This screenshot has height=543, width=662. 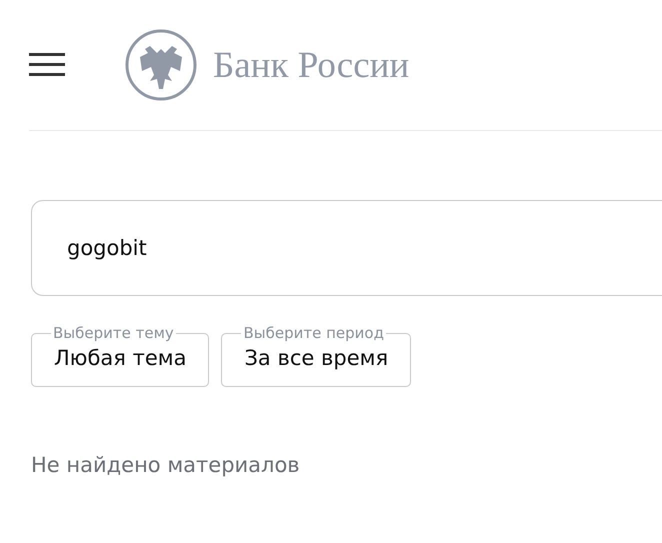 What do you see at coordinates (47, 65) in the screenshot?
I see `menu-icon` at bounding box center [47, 65].